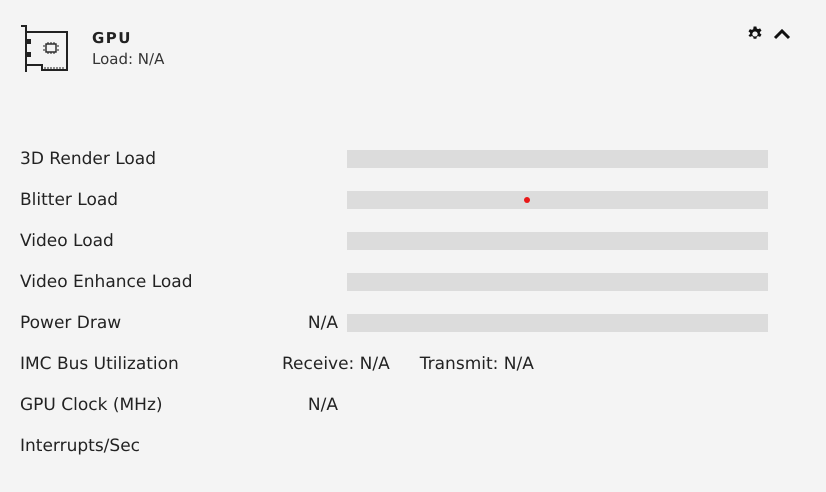 The width and height of the screenshot is (826, 492). I want to click on metric-label: Video Load, so click(67, 240).